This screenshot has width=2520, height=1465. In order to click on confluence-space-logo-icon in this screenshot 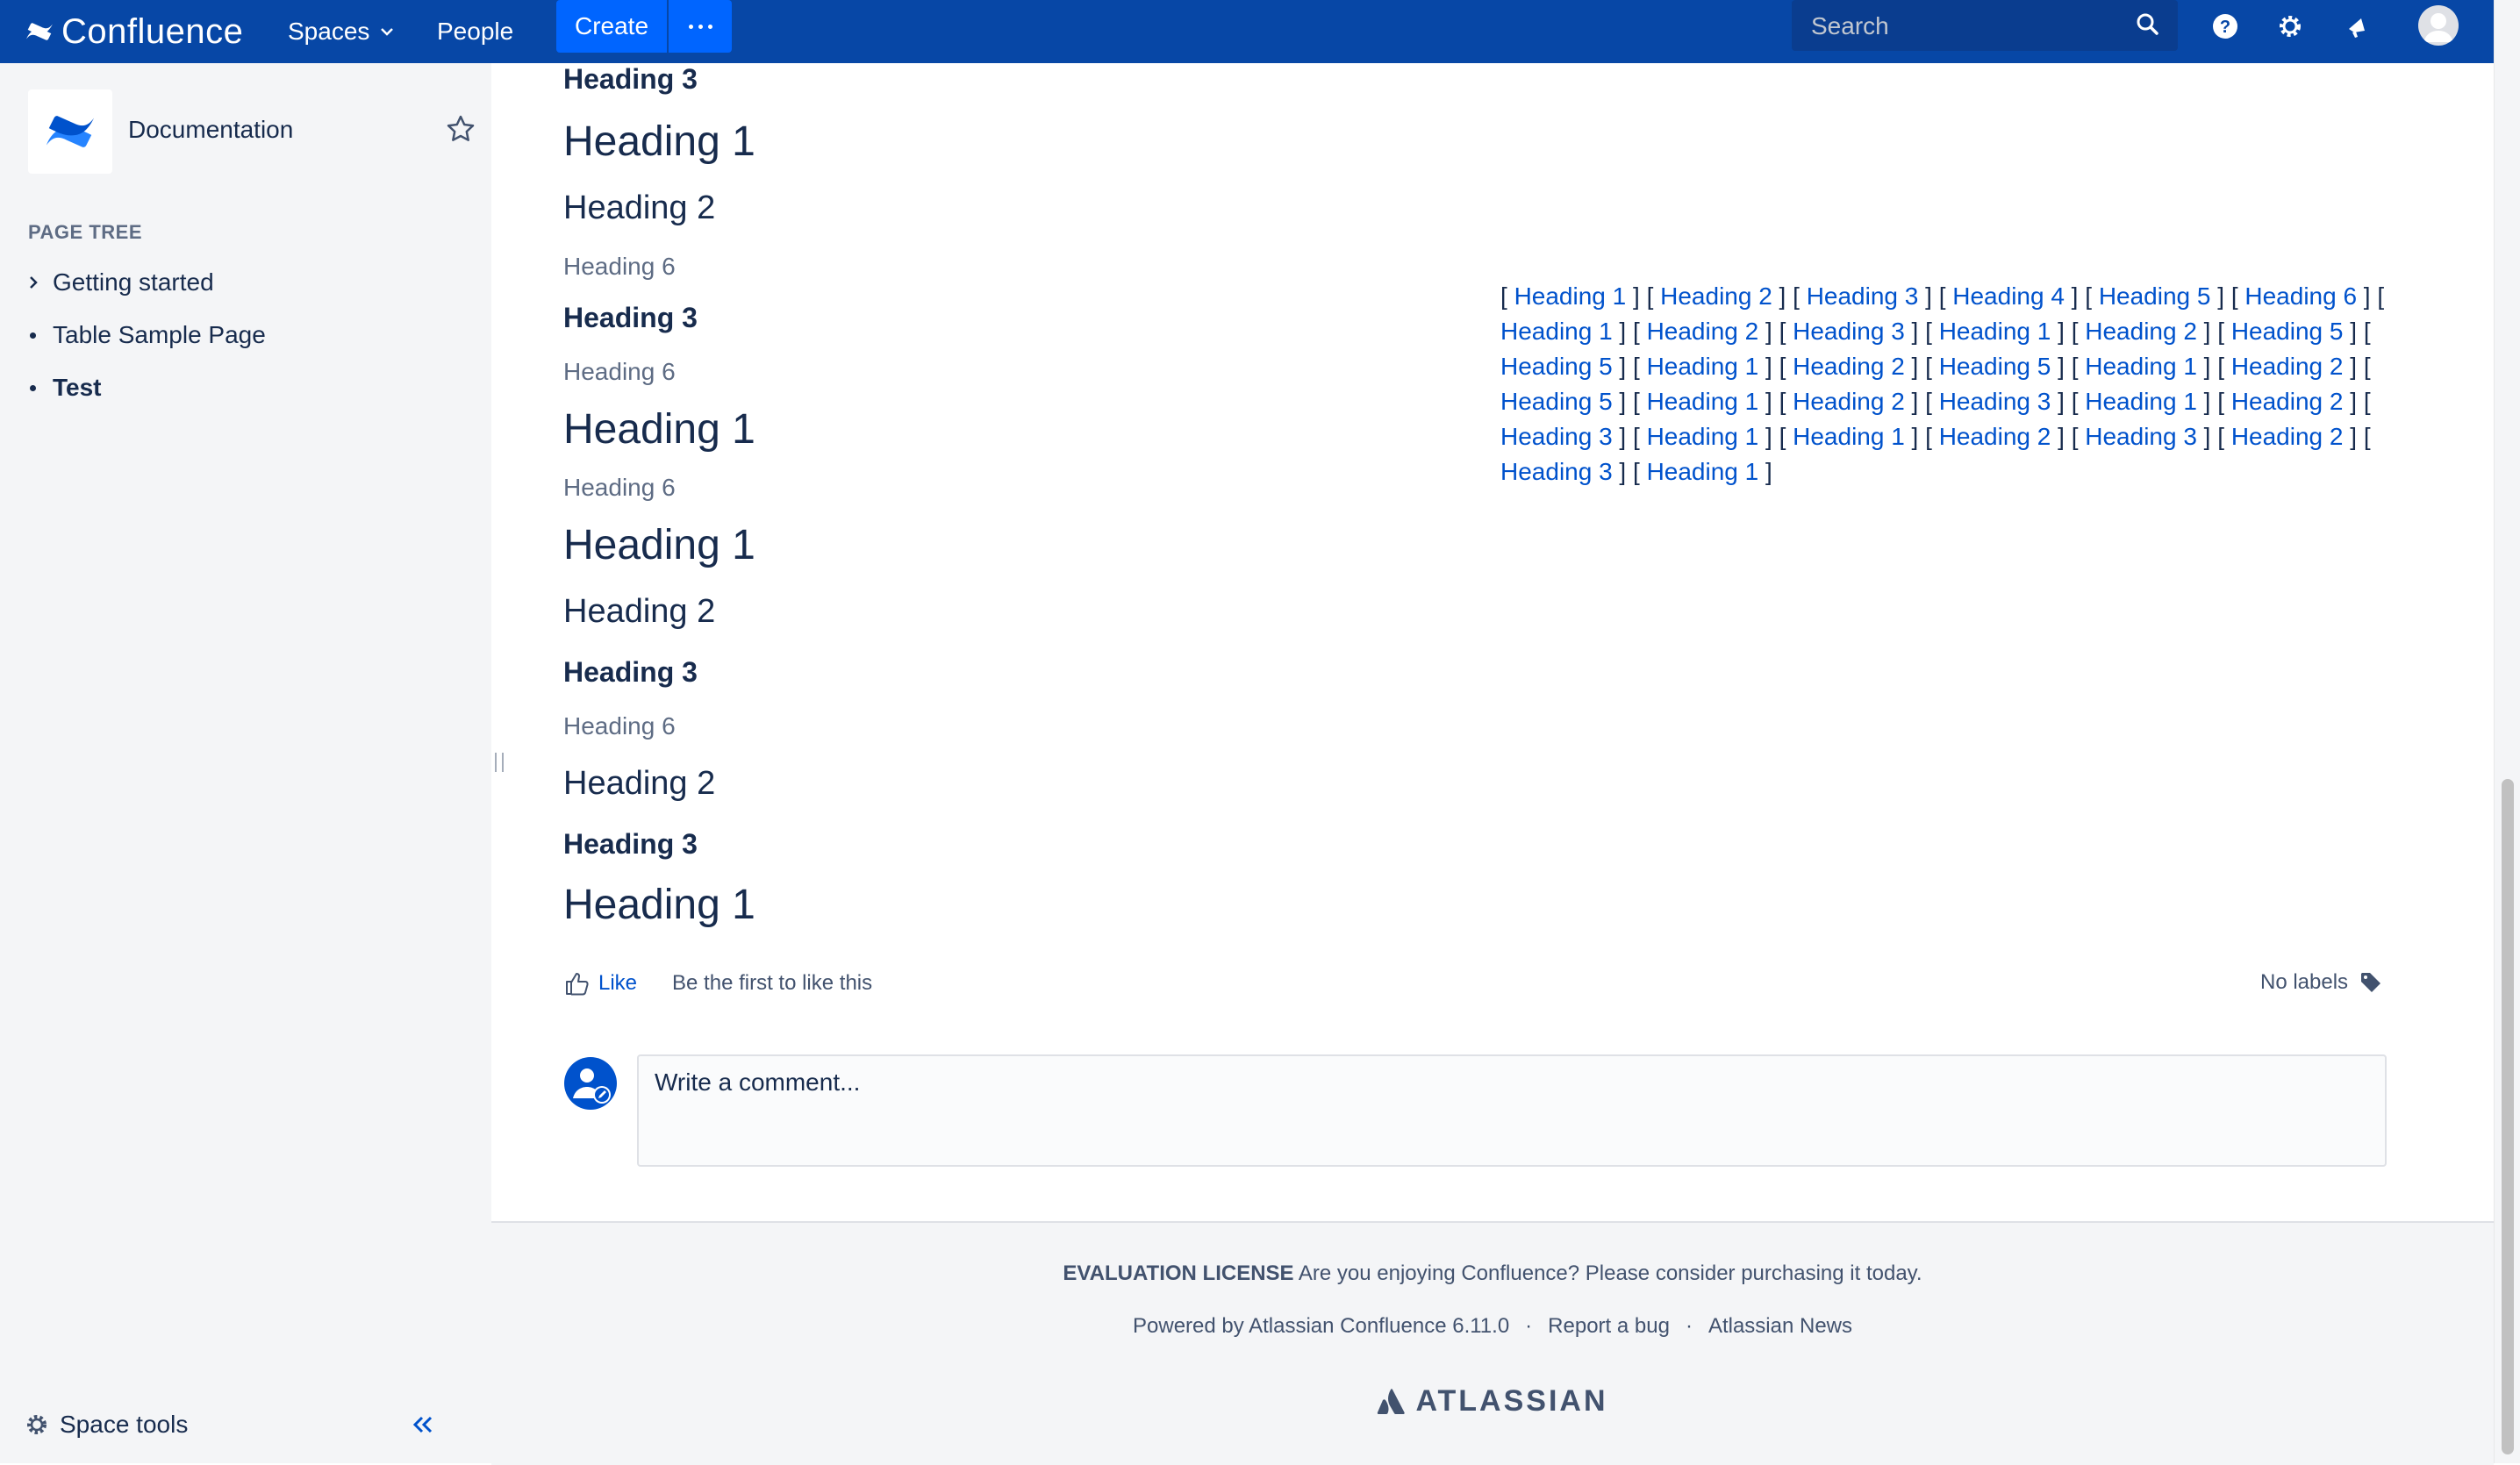, I will do `click(70, 131)`.